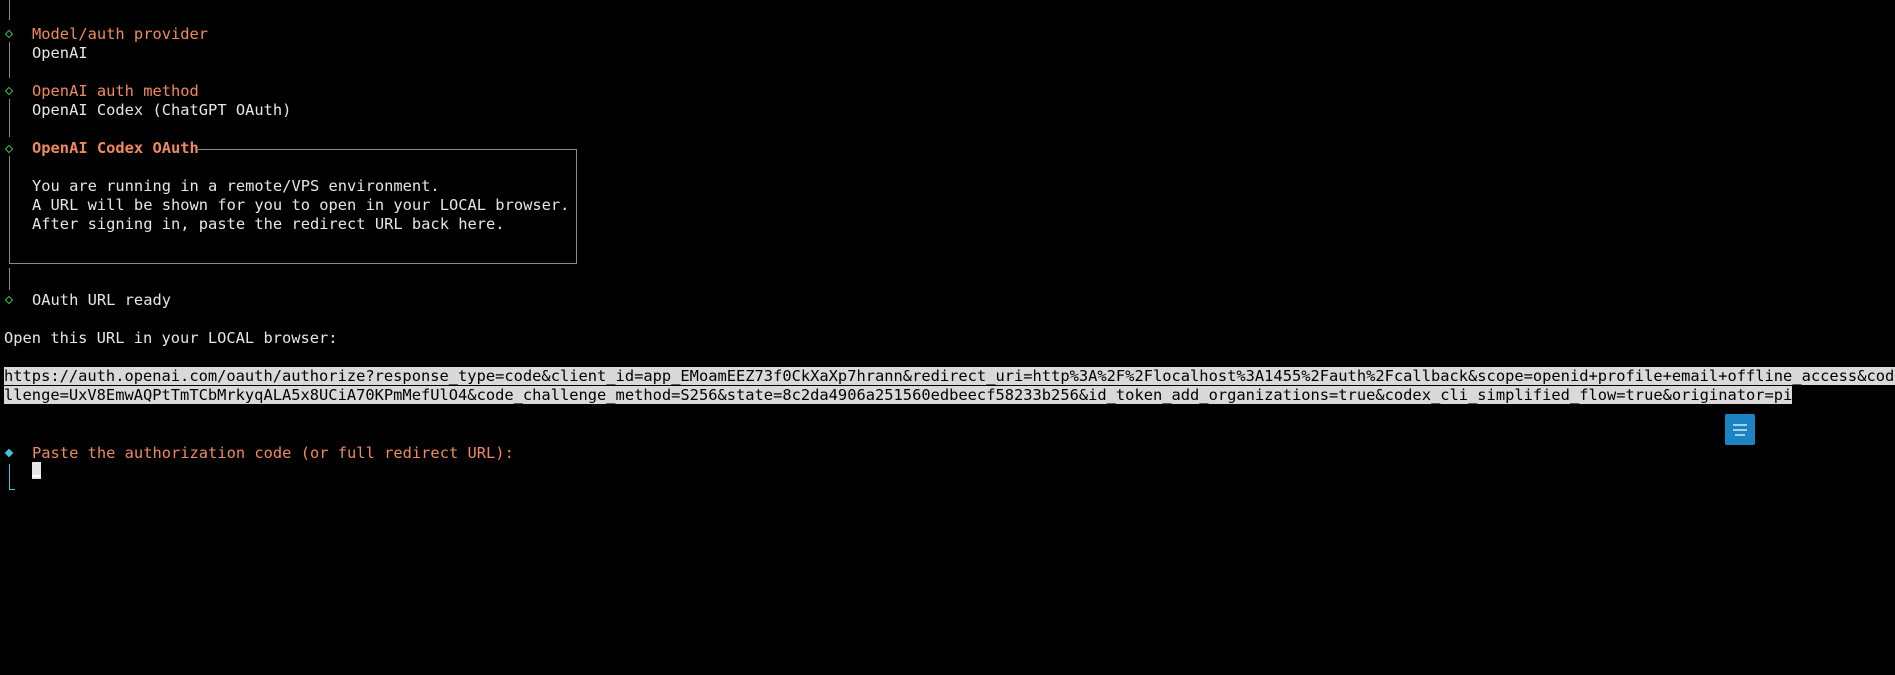  I want to click on open-url-instruction: Open this URL in your LOCAL browser:, so click(171, 338).